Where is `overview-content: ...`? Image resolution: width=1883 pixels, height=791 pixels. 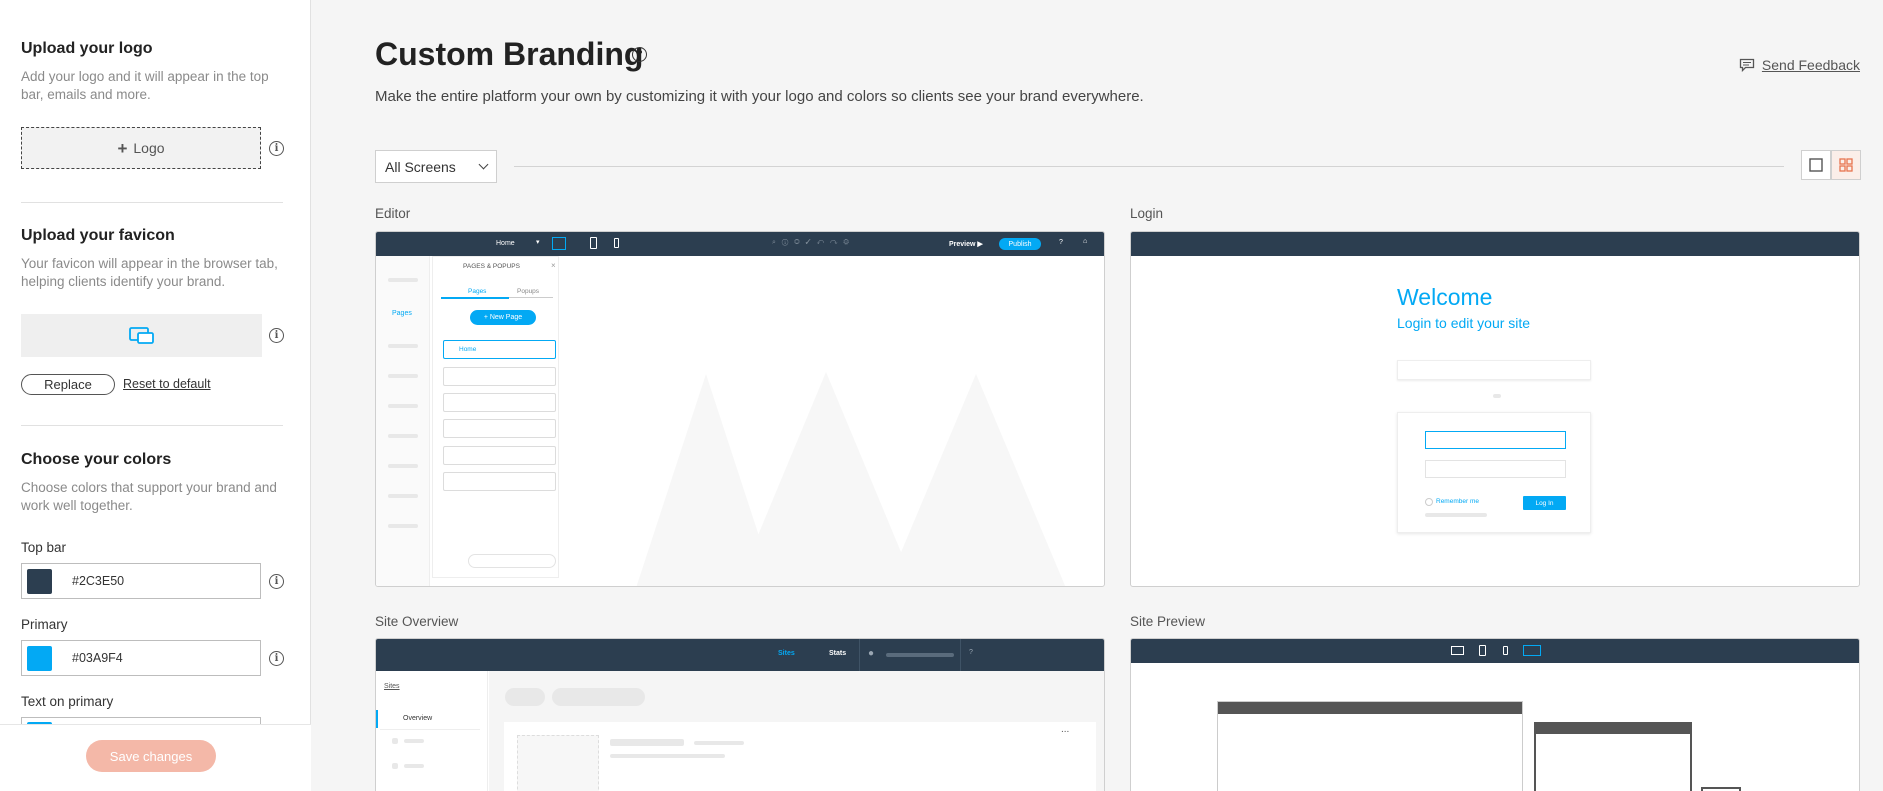 overview-content: ... is located at coordinates (796, 731).